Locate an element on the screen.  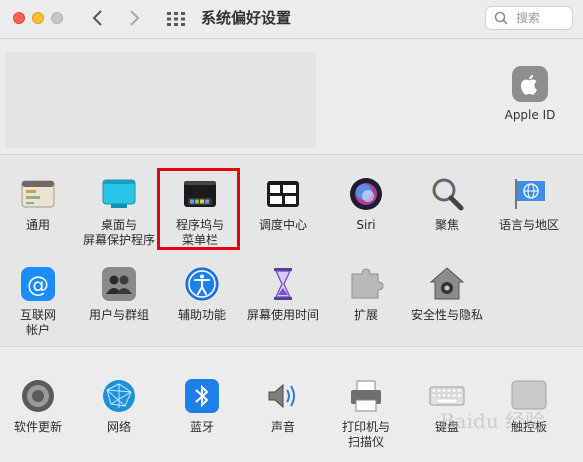
forward-button is located at coordinates (134, 18).